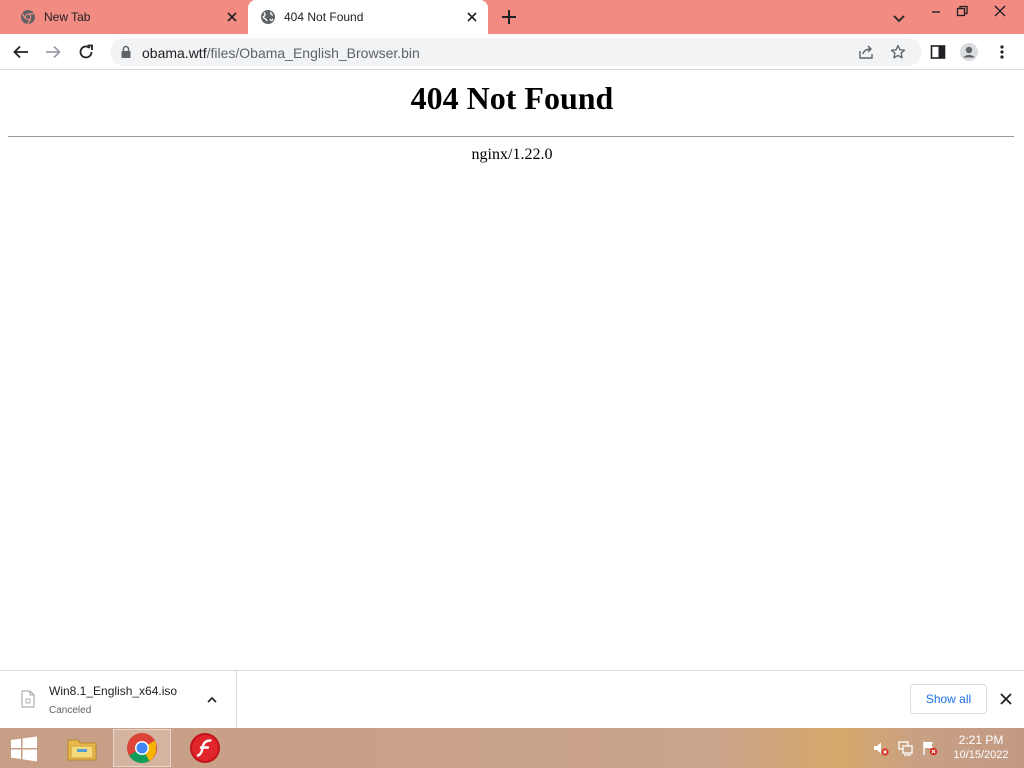 The height and width of the screenshot is (768, 1024). Describe the element at coordinates (981, 740) in the screenshot. I see `clock-time: 2:21 PM` at that location.